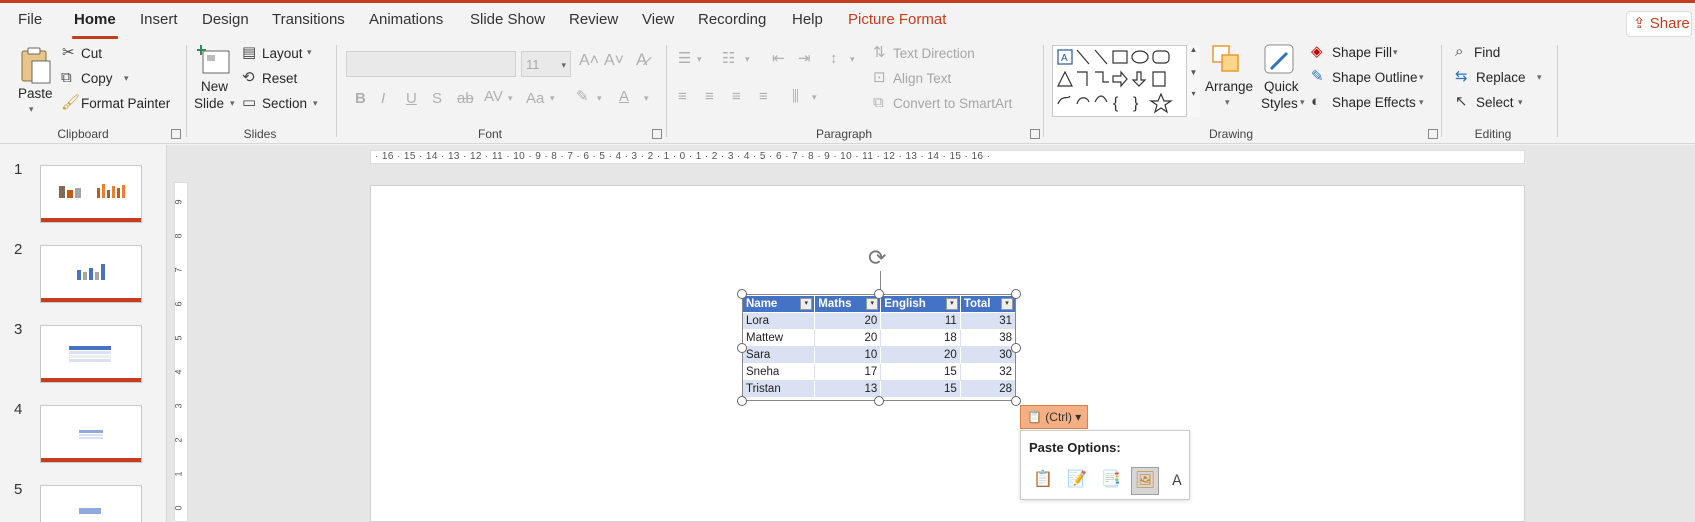  Describe the element at coordinates (1501, 77) in the screenshot. I see `replace-button: Replace` at that location.